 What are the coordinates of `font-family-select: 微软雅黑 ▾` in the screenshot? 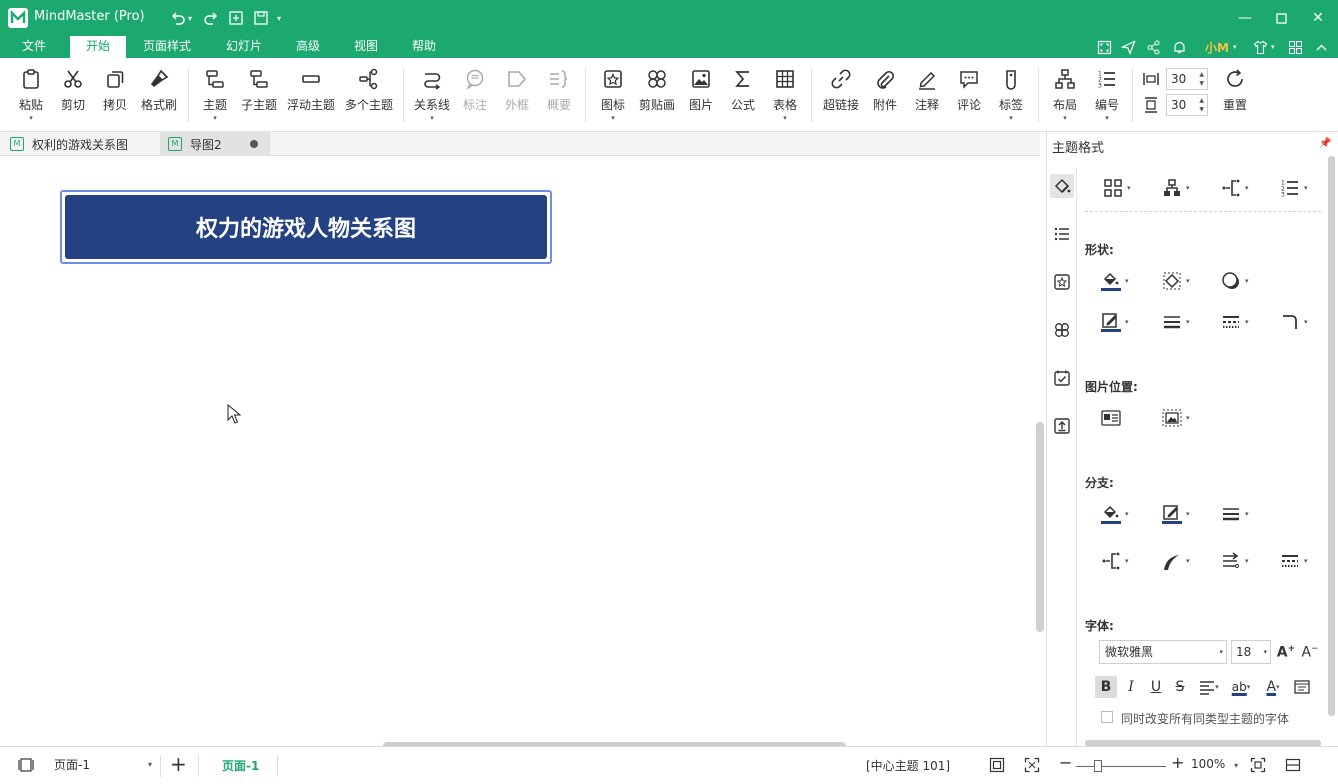 It's located at (1163, 652).